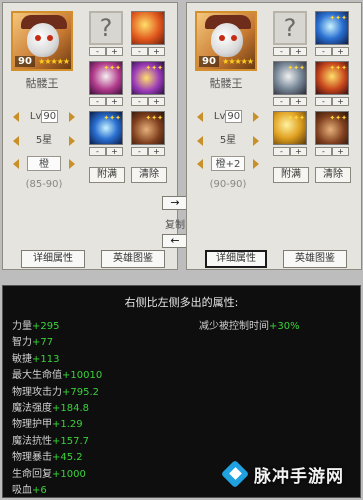 The width and height of the screenshot is (363, 500). Describe the element at coordinates (290, 78) in the screenshot. I see `equip-slot-hammer: ✦✦✦` at that location.